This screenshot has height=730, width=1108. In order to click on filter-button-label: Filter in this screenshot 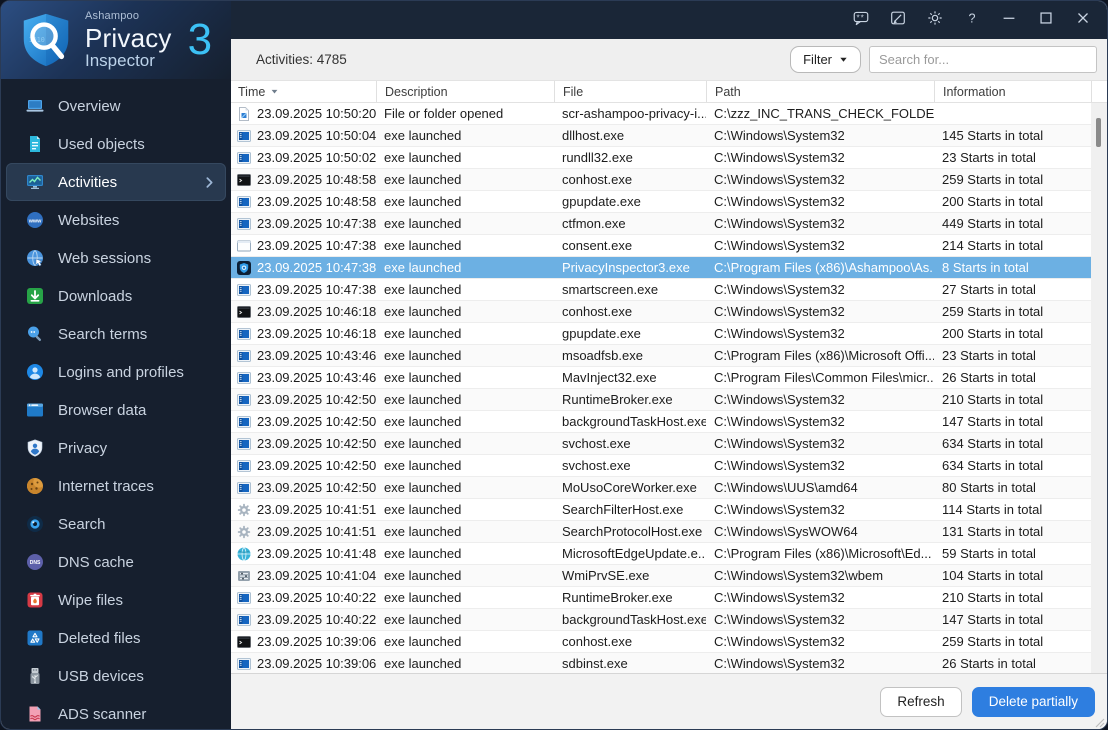, I will do `click(817, 59)`.